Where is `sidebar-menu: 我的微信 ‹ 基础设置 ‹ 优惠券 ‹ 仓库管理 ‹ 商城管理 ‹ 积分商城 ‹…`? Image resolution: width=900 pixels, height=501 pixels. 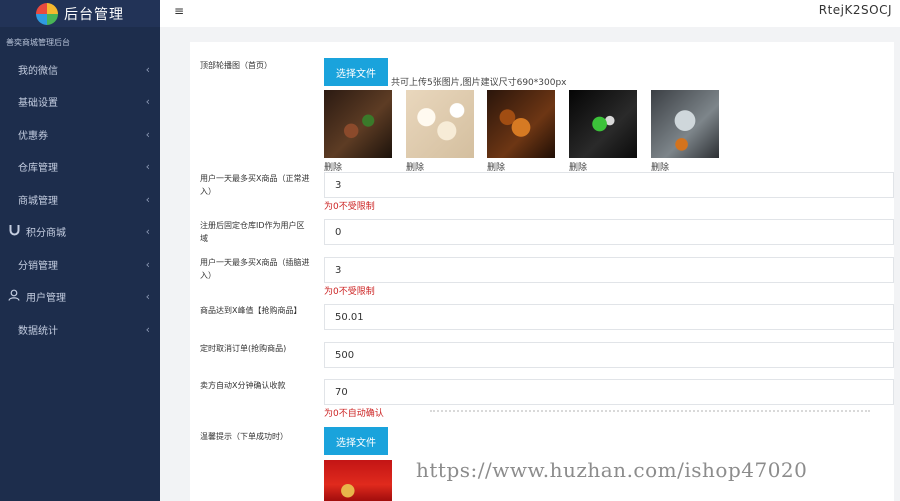 sidebar-menu: 我的微信 ‹ 基础设置 ‹ 优惠券 ‹ 仓库管理 ‹ 商城管理 ‹ 积分商城 ‹… is located at coordinates (80, 199).